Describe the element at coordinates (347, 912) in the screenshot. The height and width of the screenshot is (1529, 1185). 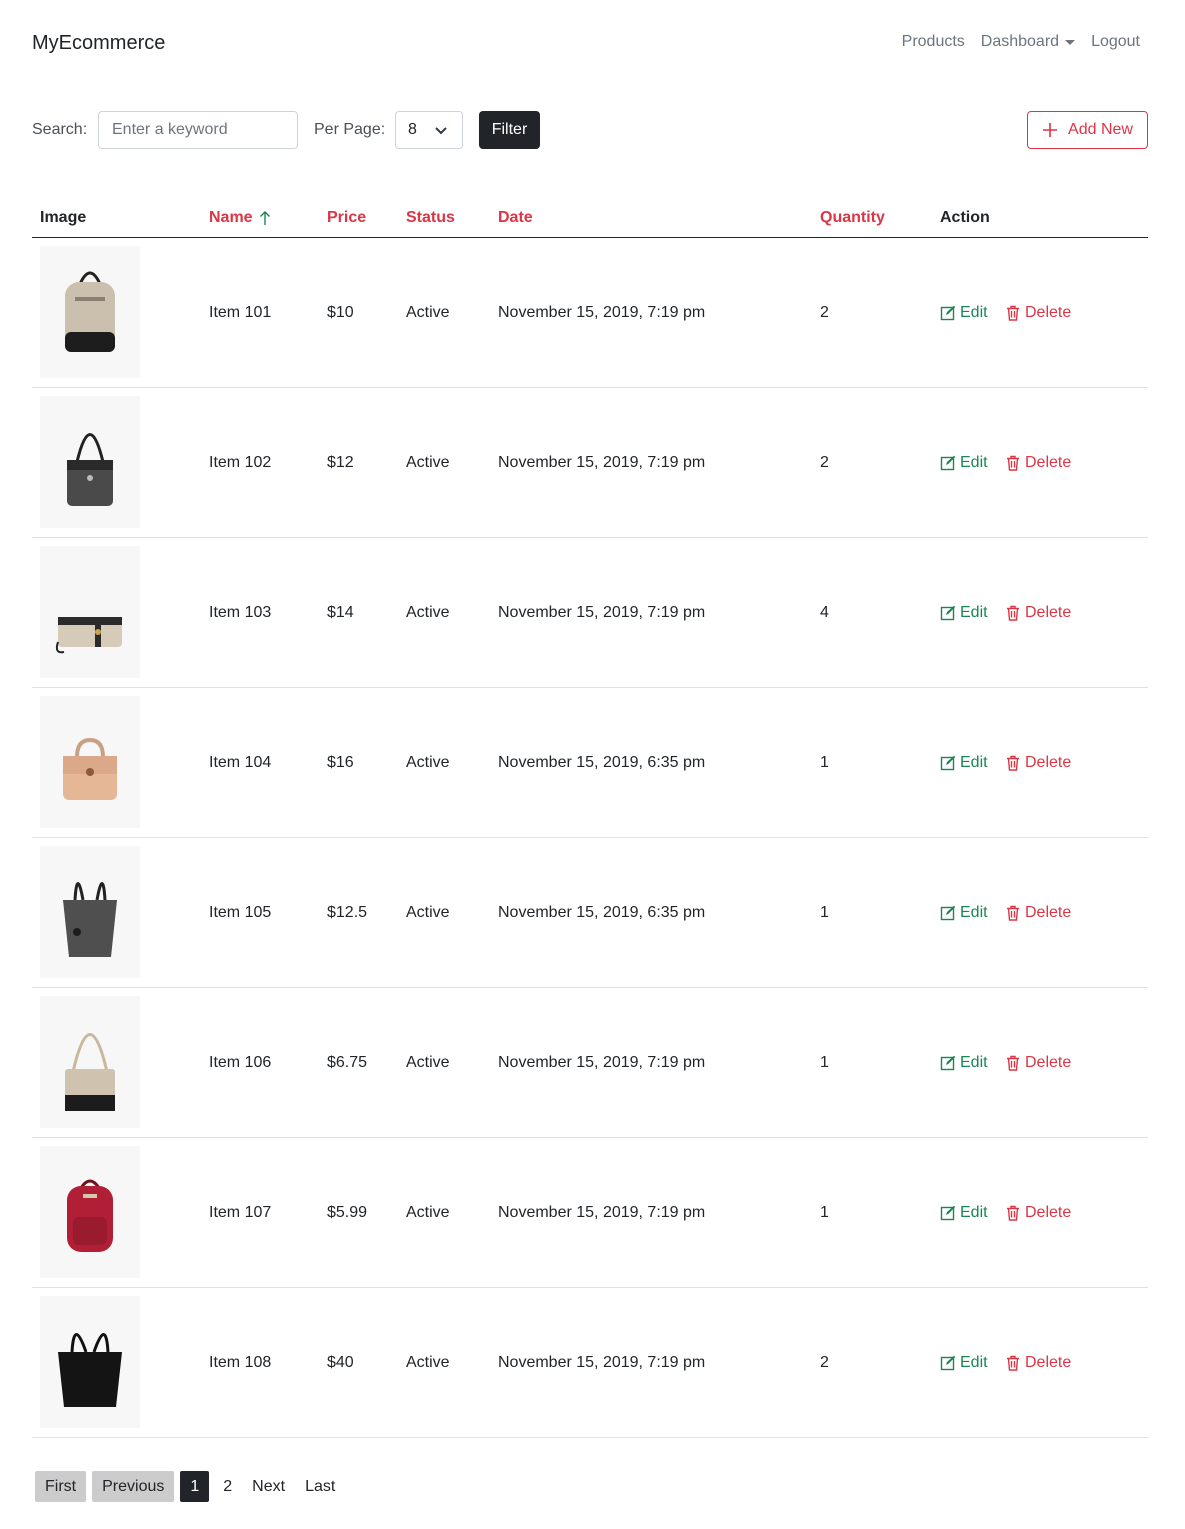
I see `product-price: $12.5` at that location.